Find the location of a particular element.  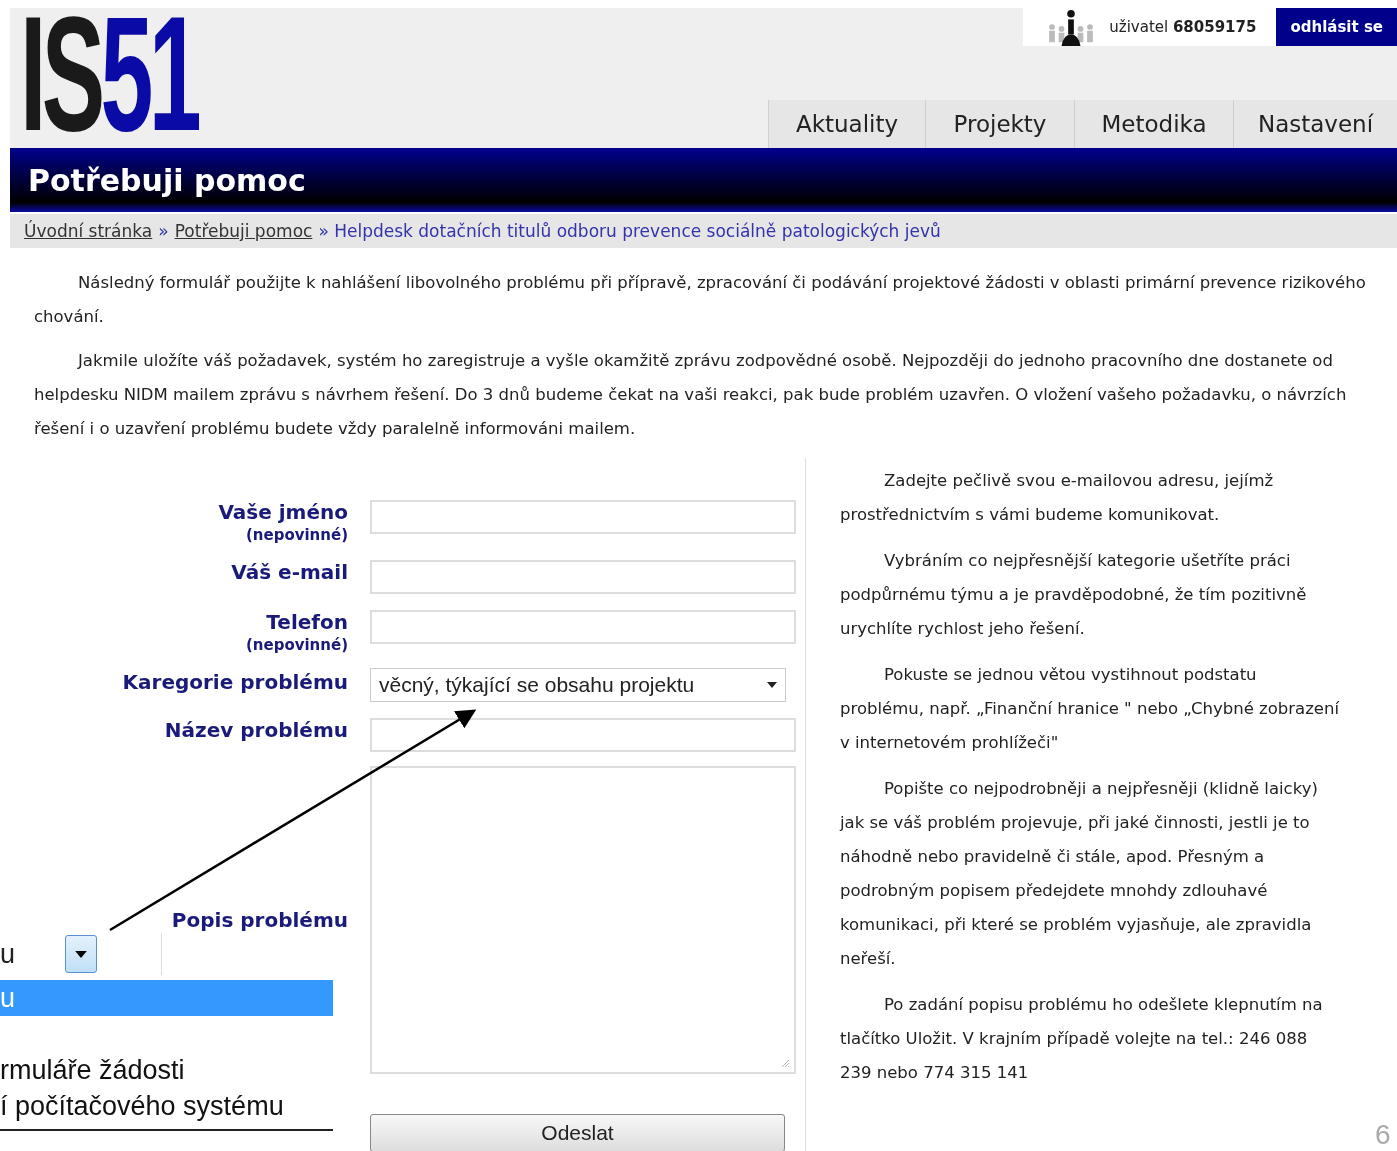

help-paragraph: Popište co nejpodrobněji a nejpřesněji (klidně laicky) jak se váš problém projevuje, při jaké činnosti, jestli je to náhodně nebo pravidelně či stále, apod. Přesným a podrobným popisem předejdete mnohdy zdlouhavé komunikaci, při které se problém vyjasňuje, ale zpravidla neřeší. is located at coordinates (1079, 874).